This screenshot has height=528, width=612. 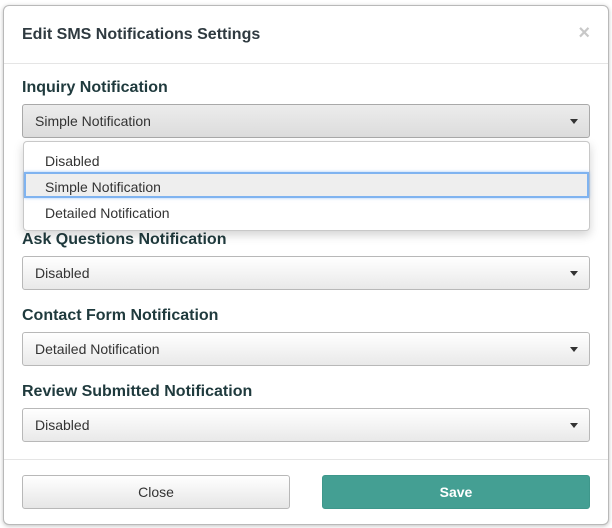 What do you see at coordinates (156, 492) in the screenshot?
I see `close-button: Close` at bounding box center [156, 492].